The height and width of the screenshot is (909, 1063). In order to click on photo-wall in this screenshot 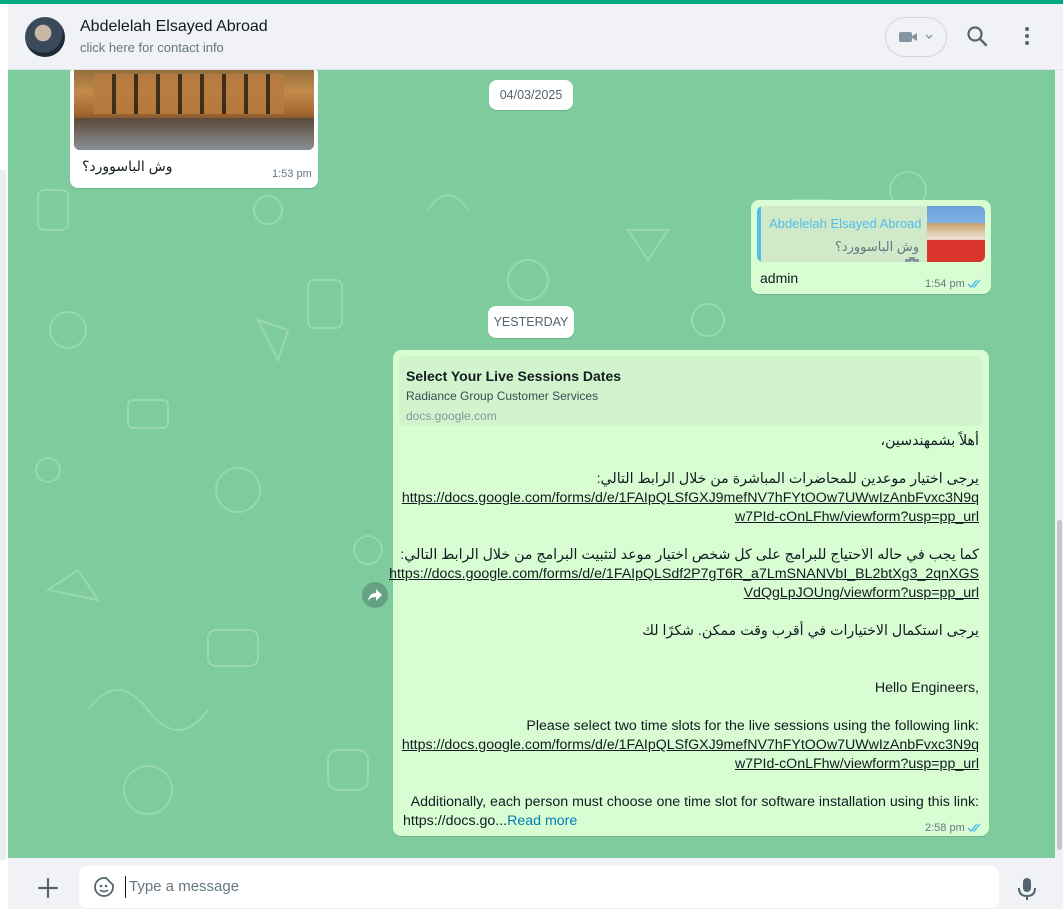, I will do `click(189, 94)`.